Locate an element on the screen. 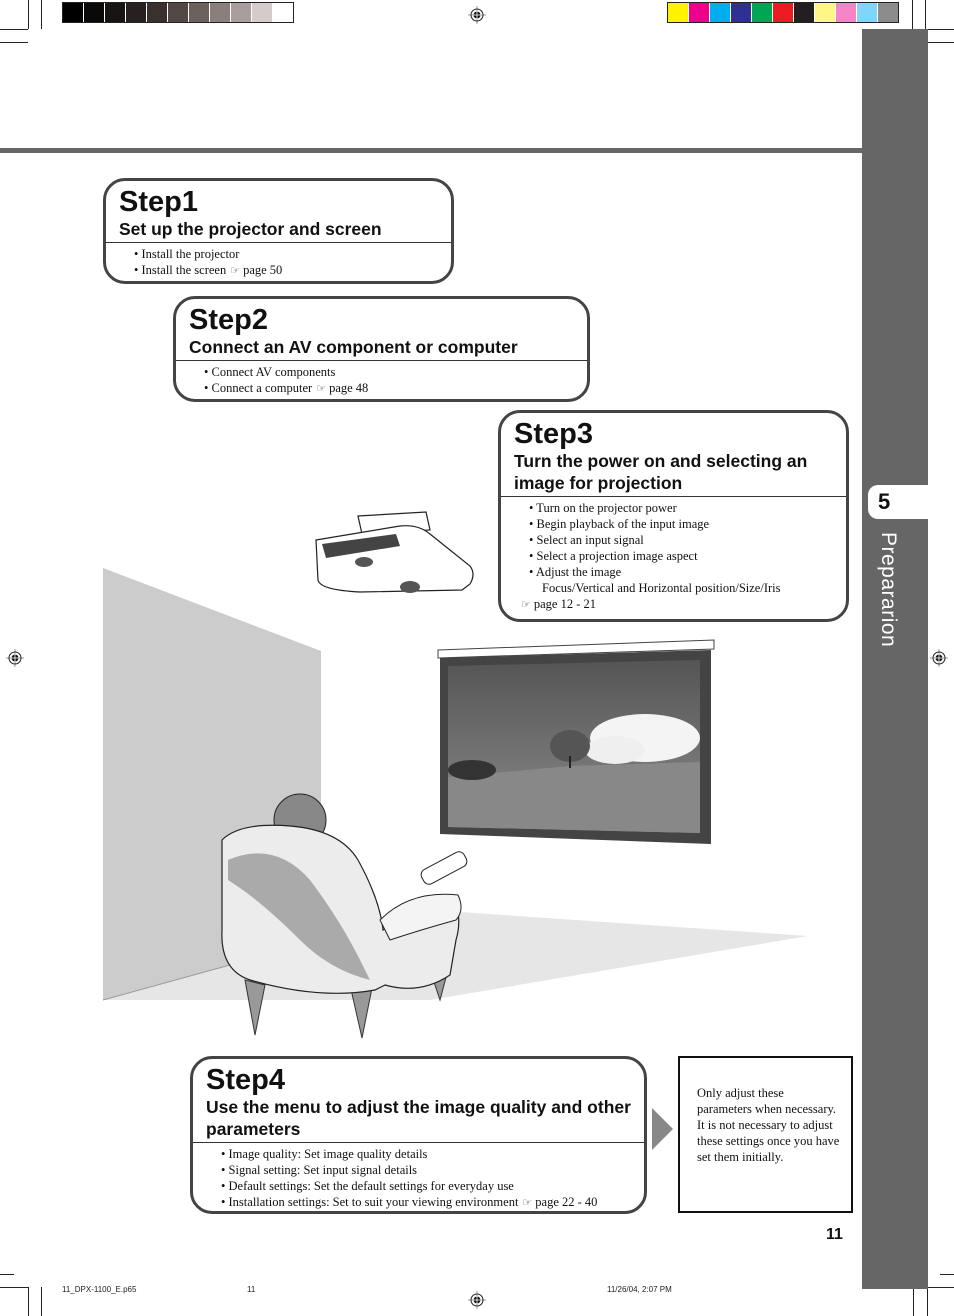 This screenshot has width=954, height=1316. projection-screen is located at coordinates (576, 741).